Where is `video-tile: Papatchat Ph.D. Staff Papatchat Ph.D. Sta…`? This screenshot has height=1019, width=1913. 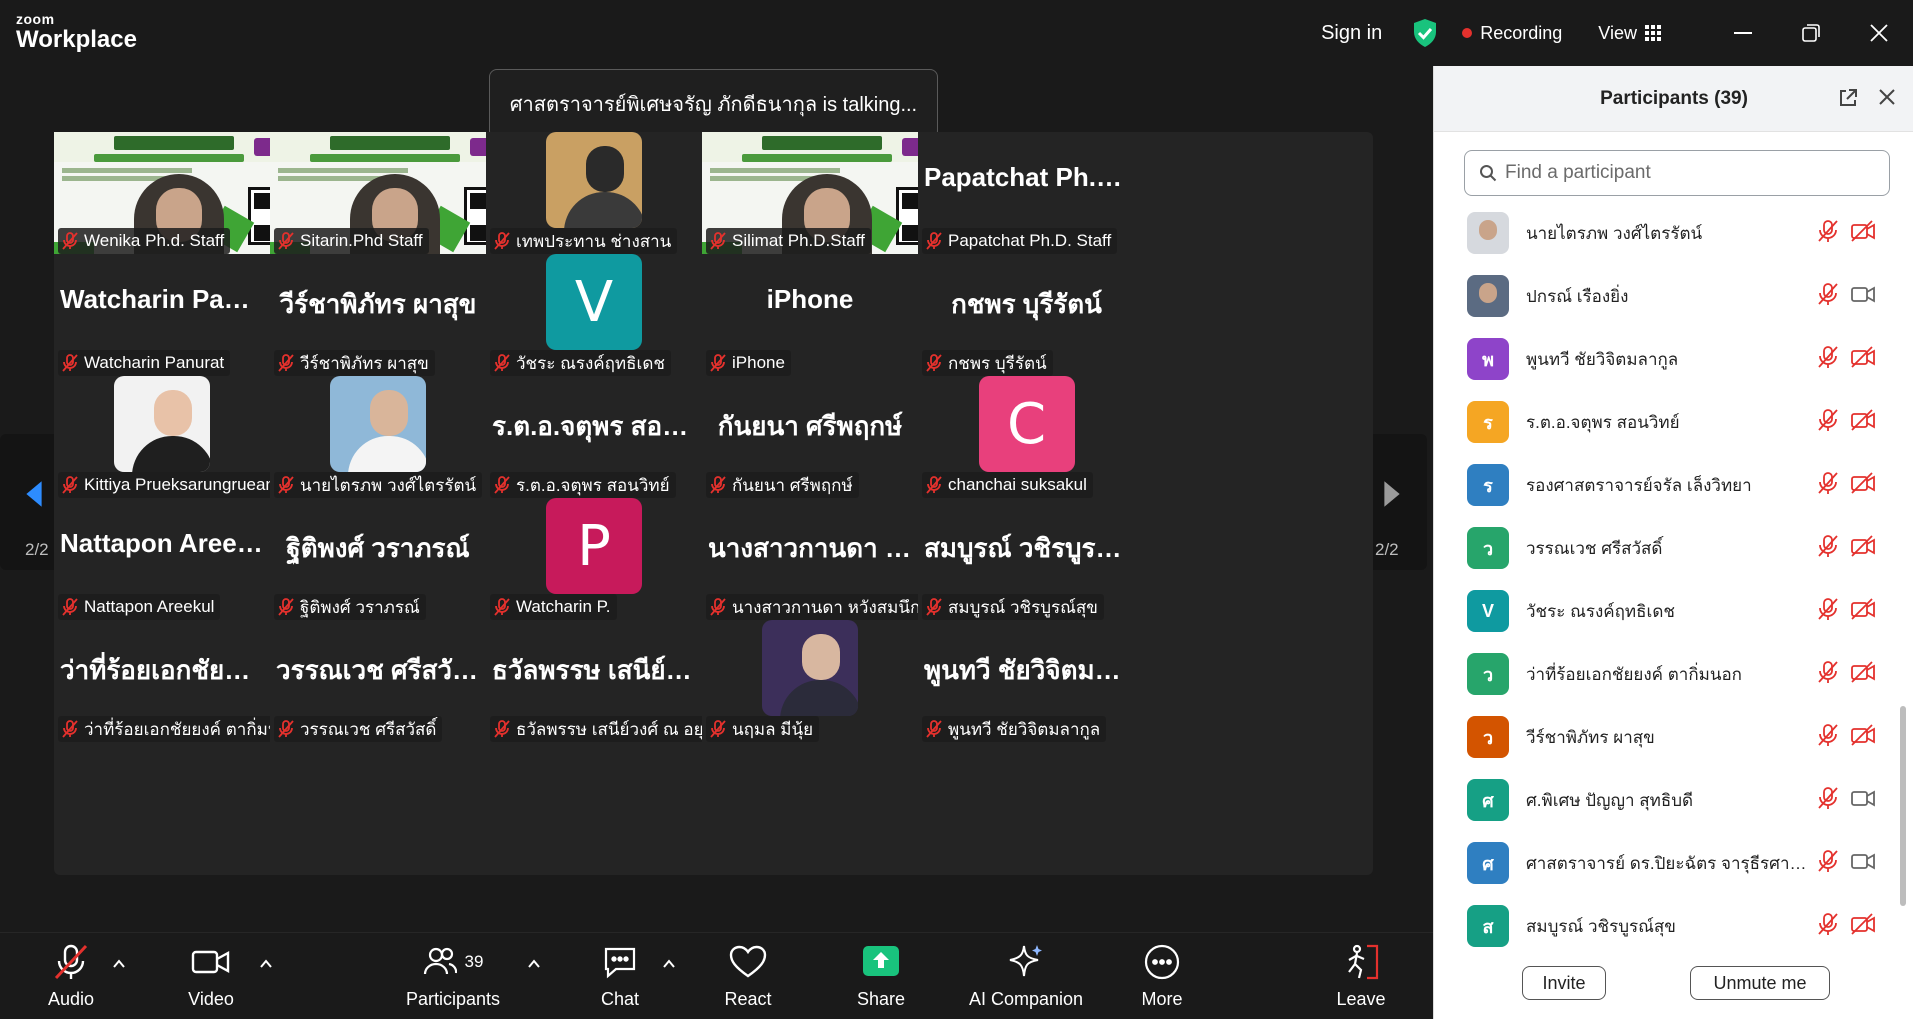 video-tile: Papatchat Ph.D. Staff Papatchat Ph.D. Sta… is located at coordinates (1026, 193).